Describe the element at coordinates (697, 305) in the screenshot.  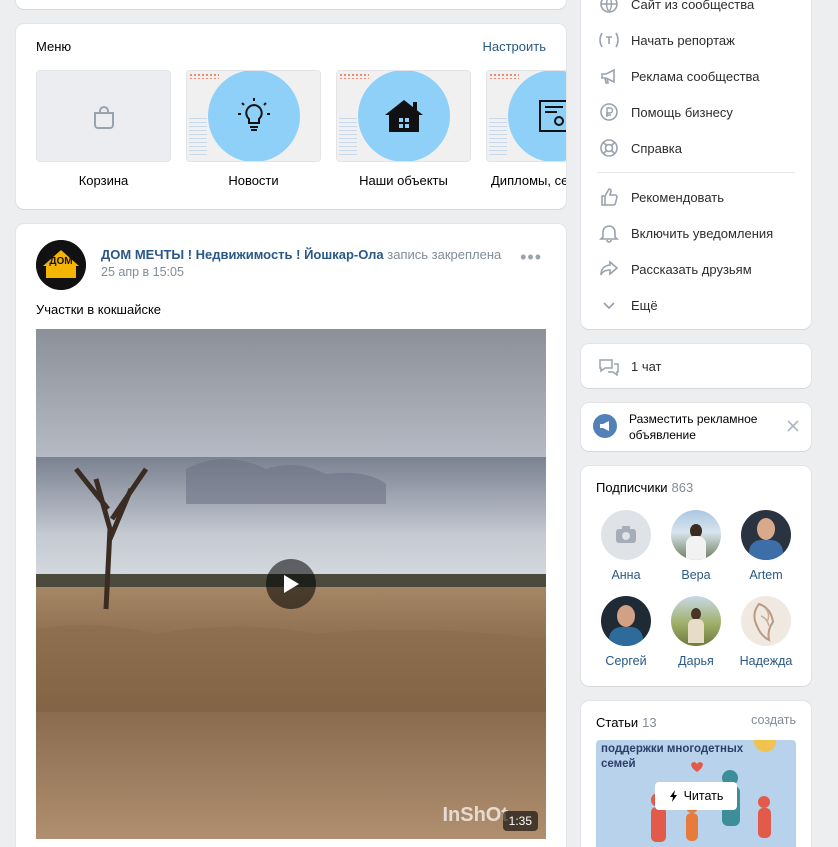
I see `action-more: Ещё` at that location.